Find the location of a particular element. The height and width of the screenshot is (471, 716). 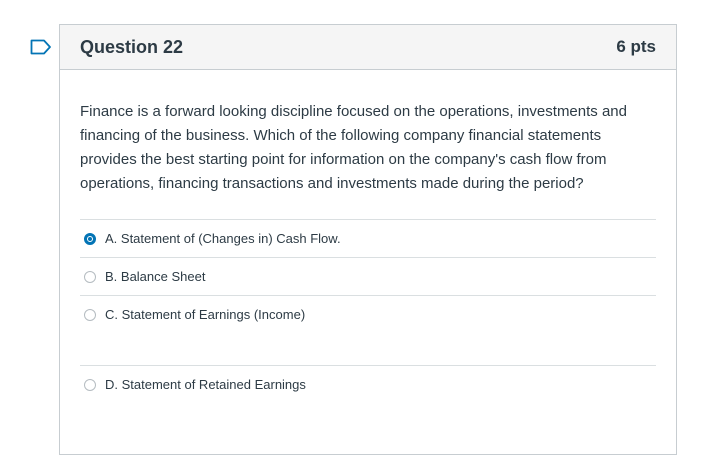

answer-option-a: A. Statement of (Changes in) Cash Flow. is located at coordinates (368, 238).